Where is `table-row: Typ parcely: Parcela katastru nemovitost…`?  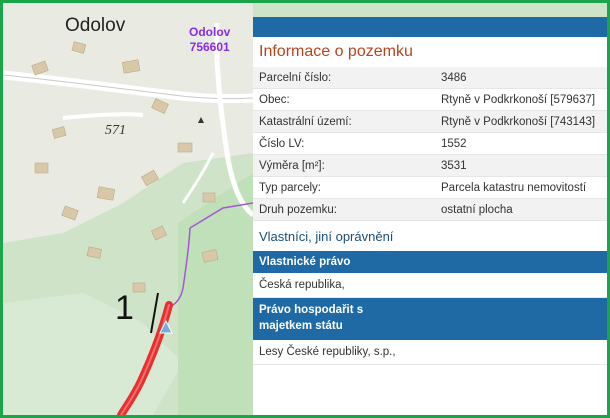
table-row: Typ parcely: Parcela katastru nemovitost… is located at coordinates (430, 187).